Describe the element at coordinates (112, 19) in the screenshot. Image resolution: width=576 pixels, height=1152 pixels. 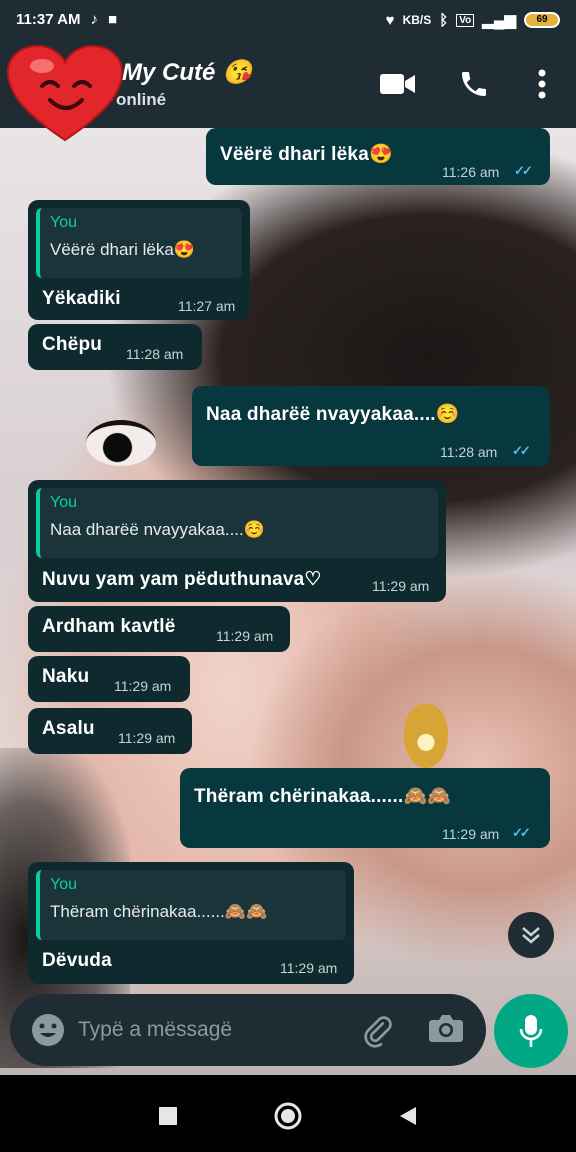
I see `video-camera-icon: ■` at that location.